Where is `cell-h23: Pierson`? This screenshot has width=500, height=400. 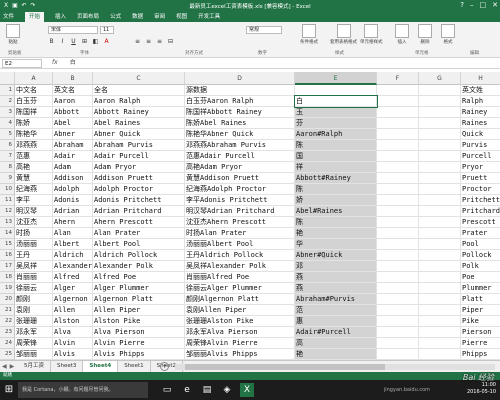
cell-h23: Pierson is located at coordinates (480, 332).